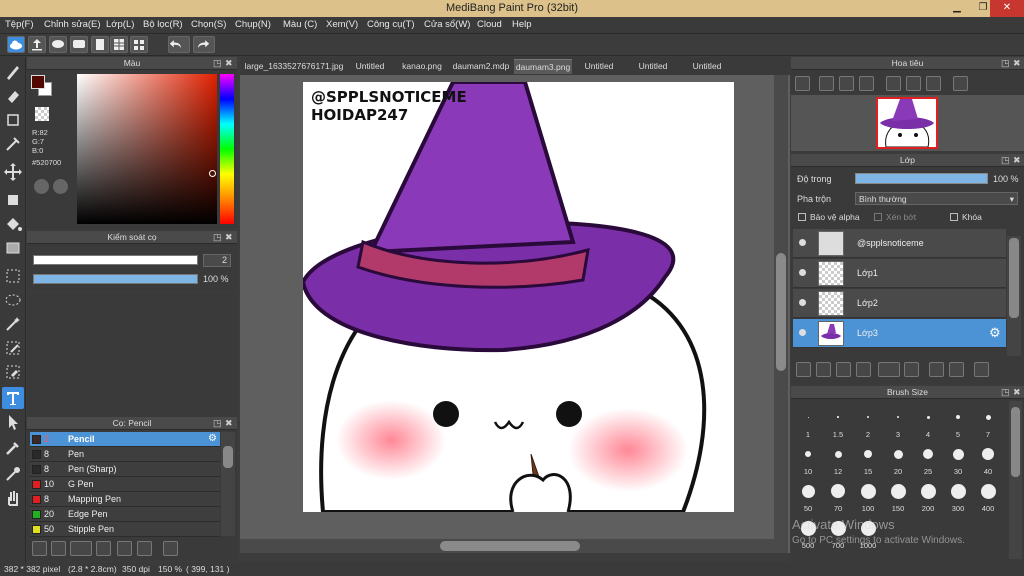  Describe the element at coordinates (868, 421) in the screenshot. I see `brush-size-preset: 2` at that location.